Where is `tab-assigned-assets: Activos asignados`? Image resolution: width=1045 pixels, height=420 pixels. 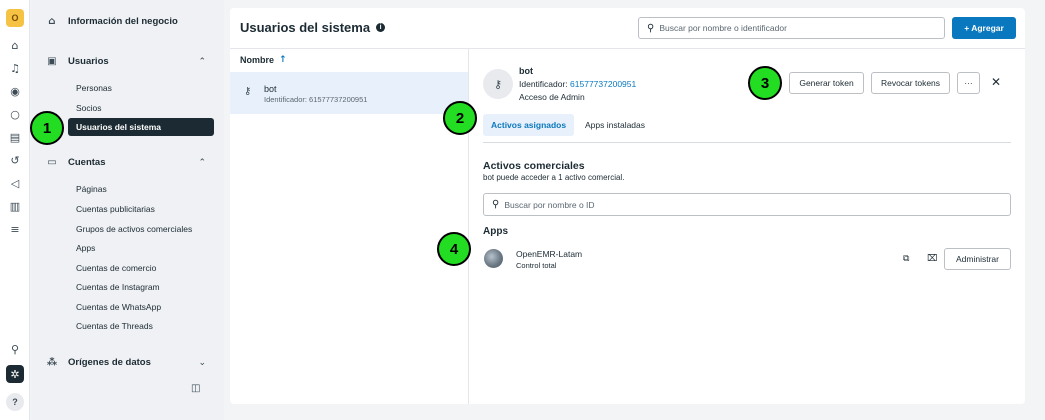
tab-assigned-assets: Activos asignados is located at coordinates (529, 125).